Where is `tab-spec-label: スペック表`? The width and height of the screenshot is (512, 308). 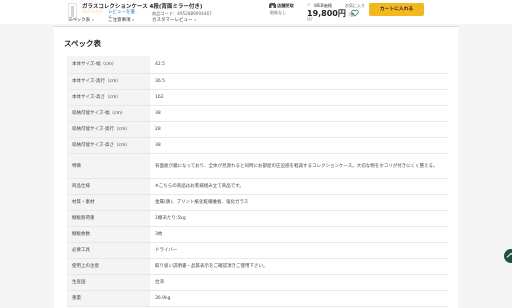
tab-spec-label: スペック表 is located at coordinates (79, 20).